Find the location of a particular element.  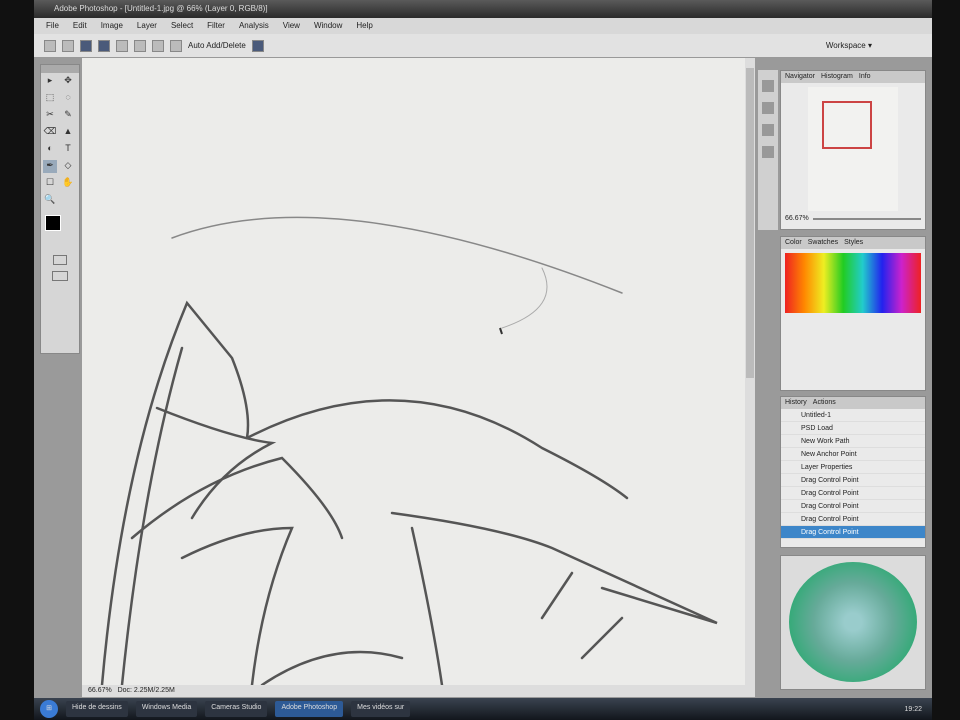

taskbar-item: Hide de dessins is located at coordinates (97, 709).